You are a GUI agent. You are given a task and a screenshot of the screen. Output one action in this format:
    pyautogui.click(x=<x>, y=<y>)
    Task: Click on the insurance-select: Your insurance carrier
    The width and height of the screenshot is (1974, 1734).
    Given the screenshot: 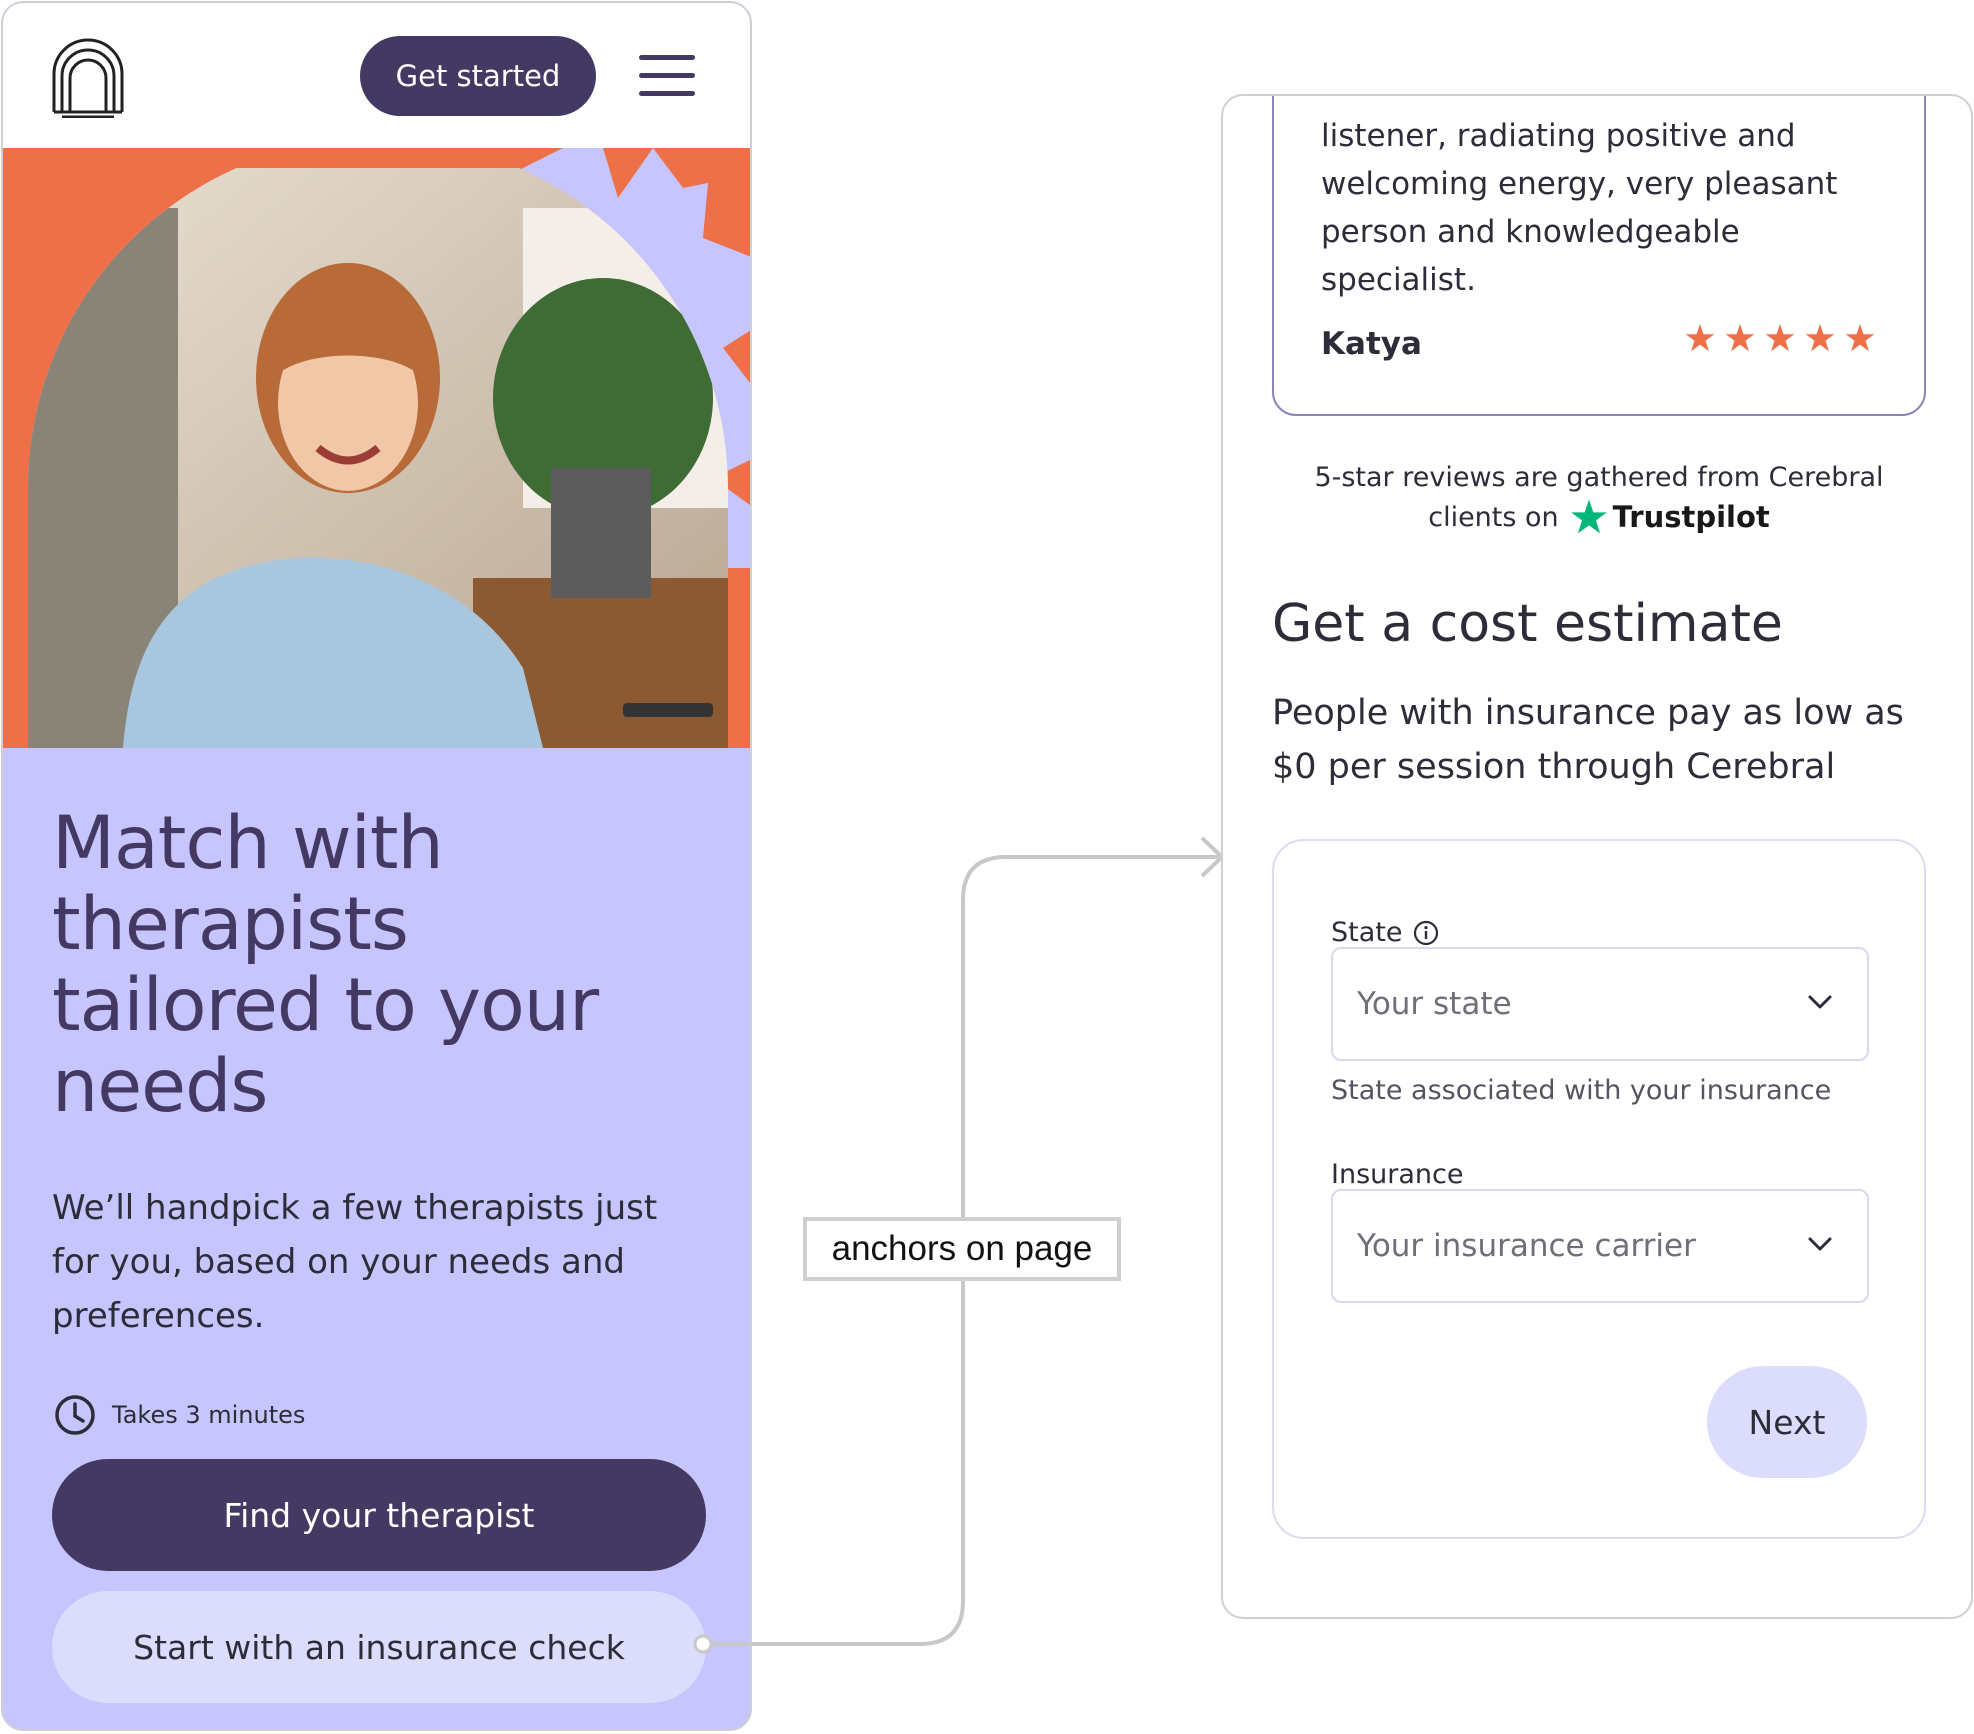 What is the action you would take?
    pyautogui.click(x=1600, y=1246)
    